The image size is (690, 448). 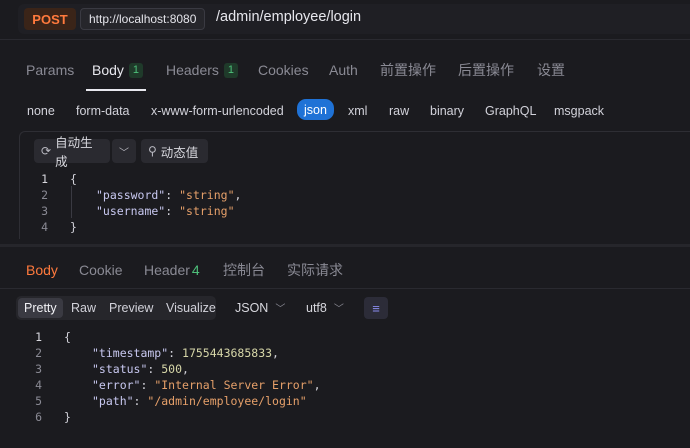 I want to click on body-type-form-data: form-data, so click(x=103, y=111).